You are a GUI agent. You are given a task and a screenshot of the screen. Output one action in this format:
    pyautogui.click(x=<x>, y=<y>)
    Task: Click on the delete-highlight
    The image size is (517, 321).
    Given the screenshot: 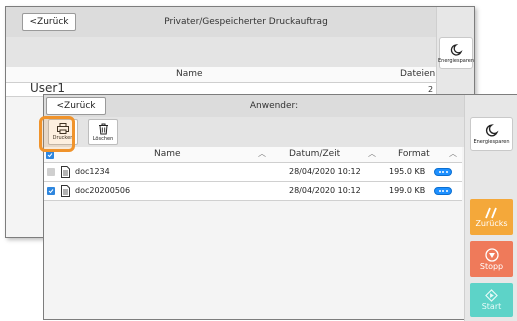 What is the action you would take?
    pyautogui.click(x=57, y=134)
    